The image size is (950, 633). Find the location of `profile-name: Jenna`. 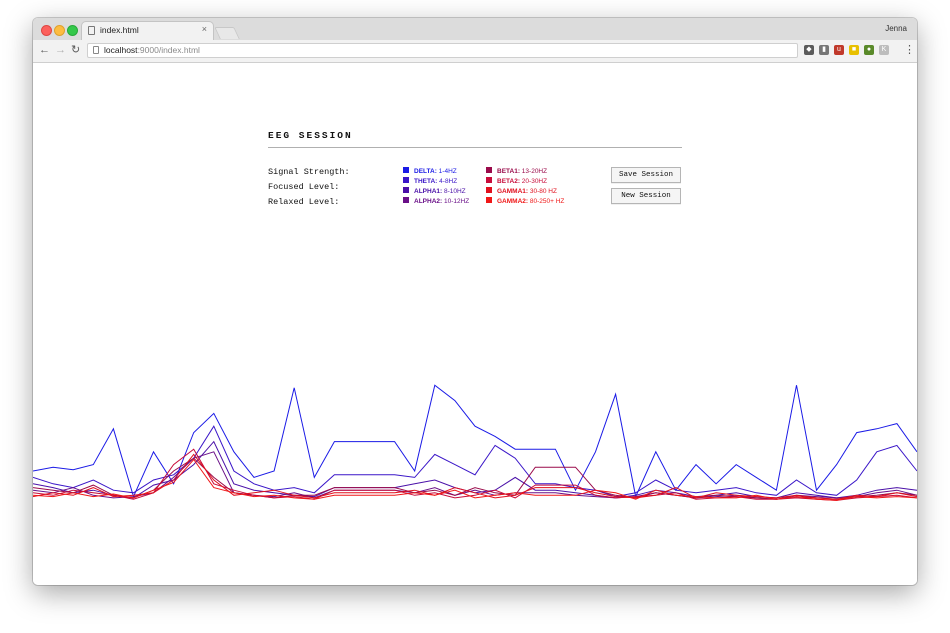

profile-name: Jenna is located at coordinates (896, 28).